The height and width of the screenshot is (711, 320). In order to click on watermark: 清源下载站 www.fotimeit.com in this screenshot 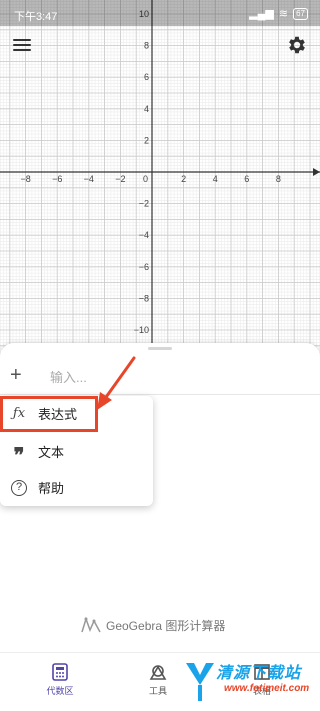, I will do `click(249, 683)`.